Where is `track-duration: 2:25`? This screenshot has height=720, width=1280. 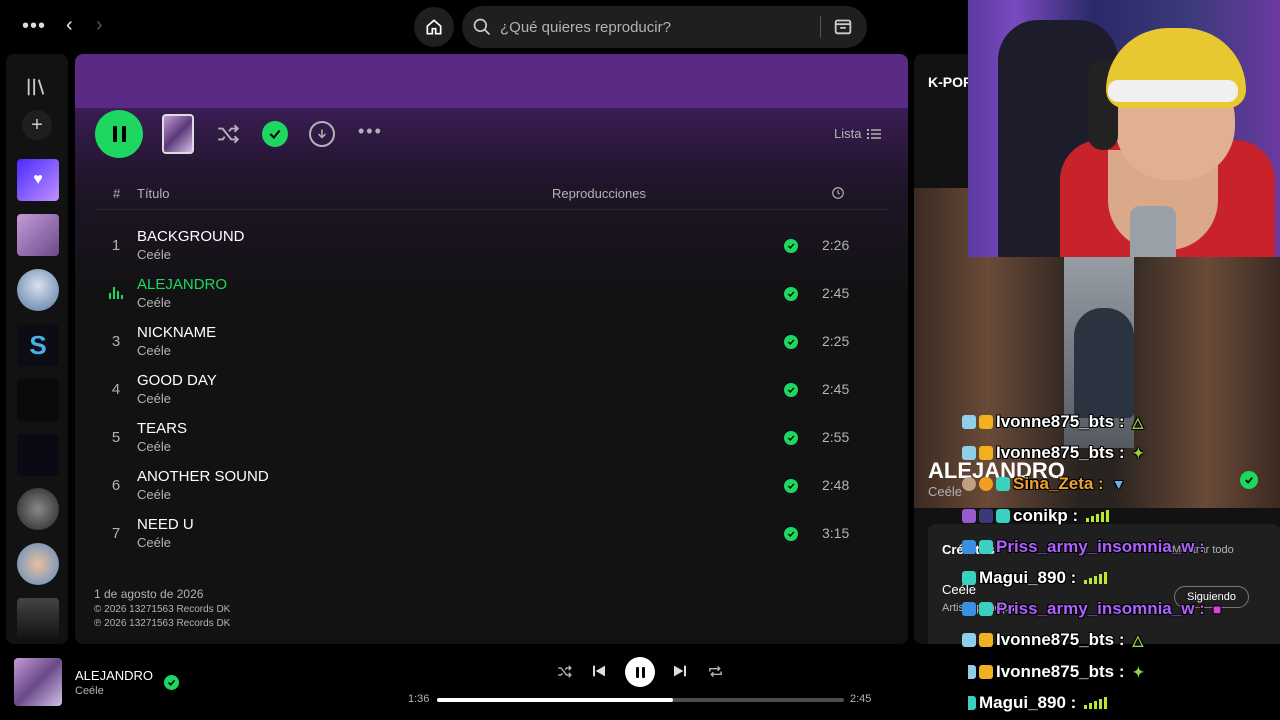 track-duration: 2:25 is located at coordinates (836, 341).